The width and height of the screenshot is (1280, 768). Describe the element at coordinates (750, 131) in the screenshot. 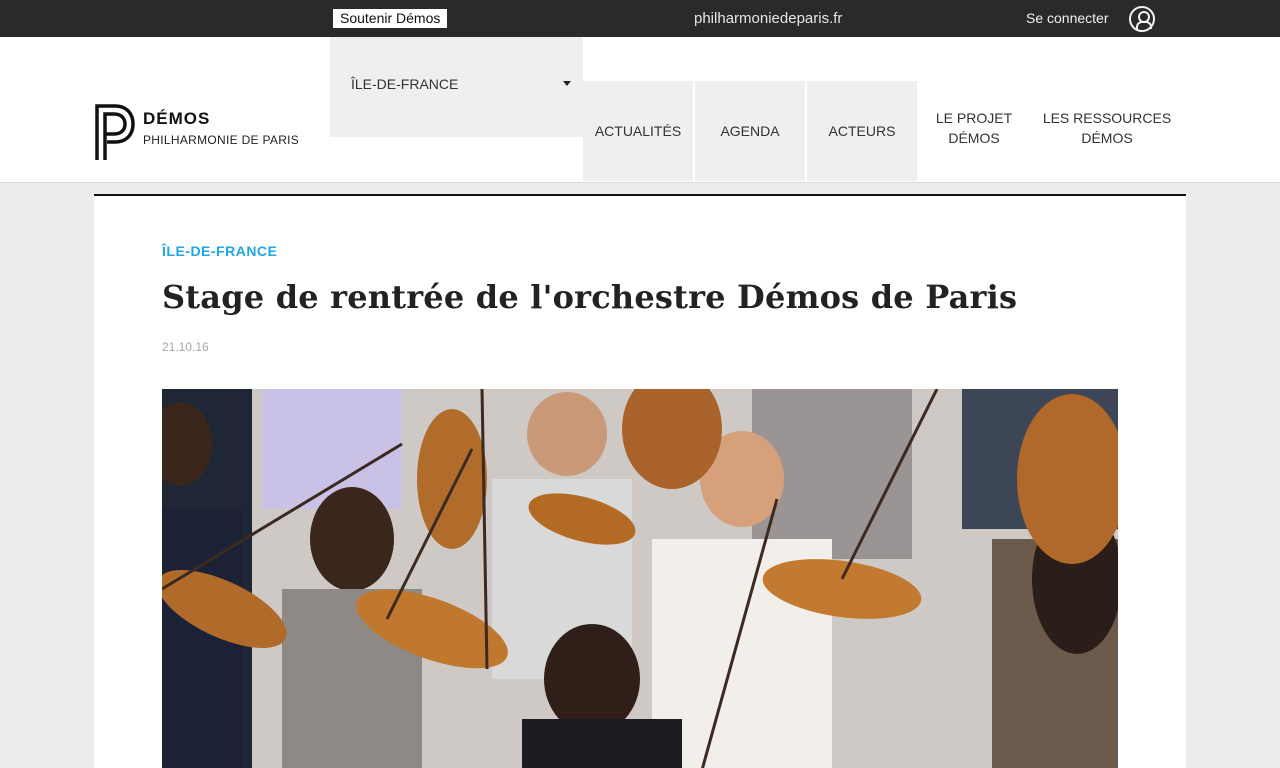

I see `nav-agenda: AGENDA` at that location.